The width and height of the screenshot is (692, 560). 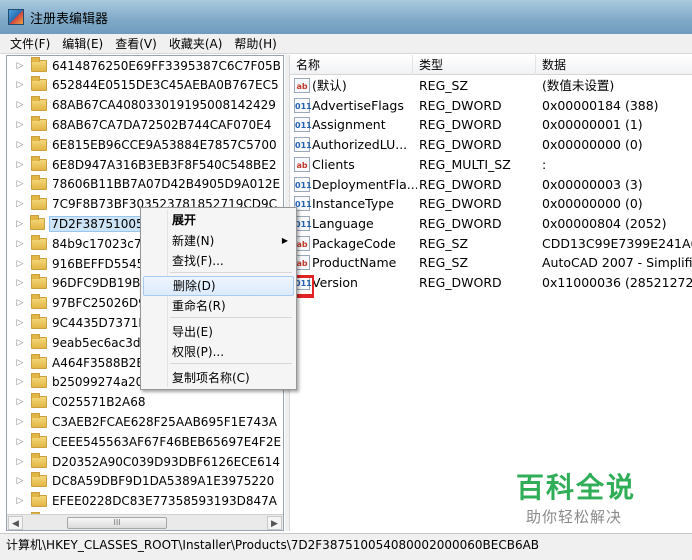 I want to click on tree-item: ▷ 6414876250E69FF3395387C6C7F05B, so click(x=145, y=65).